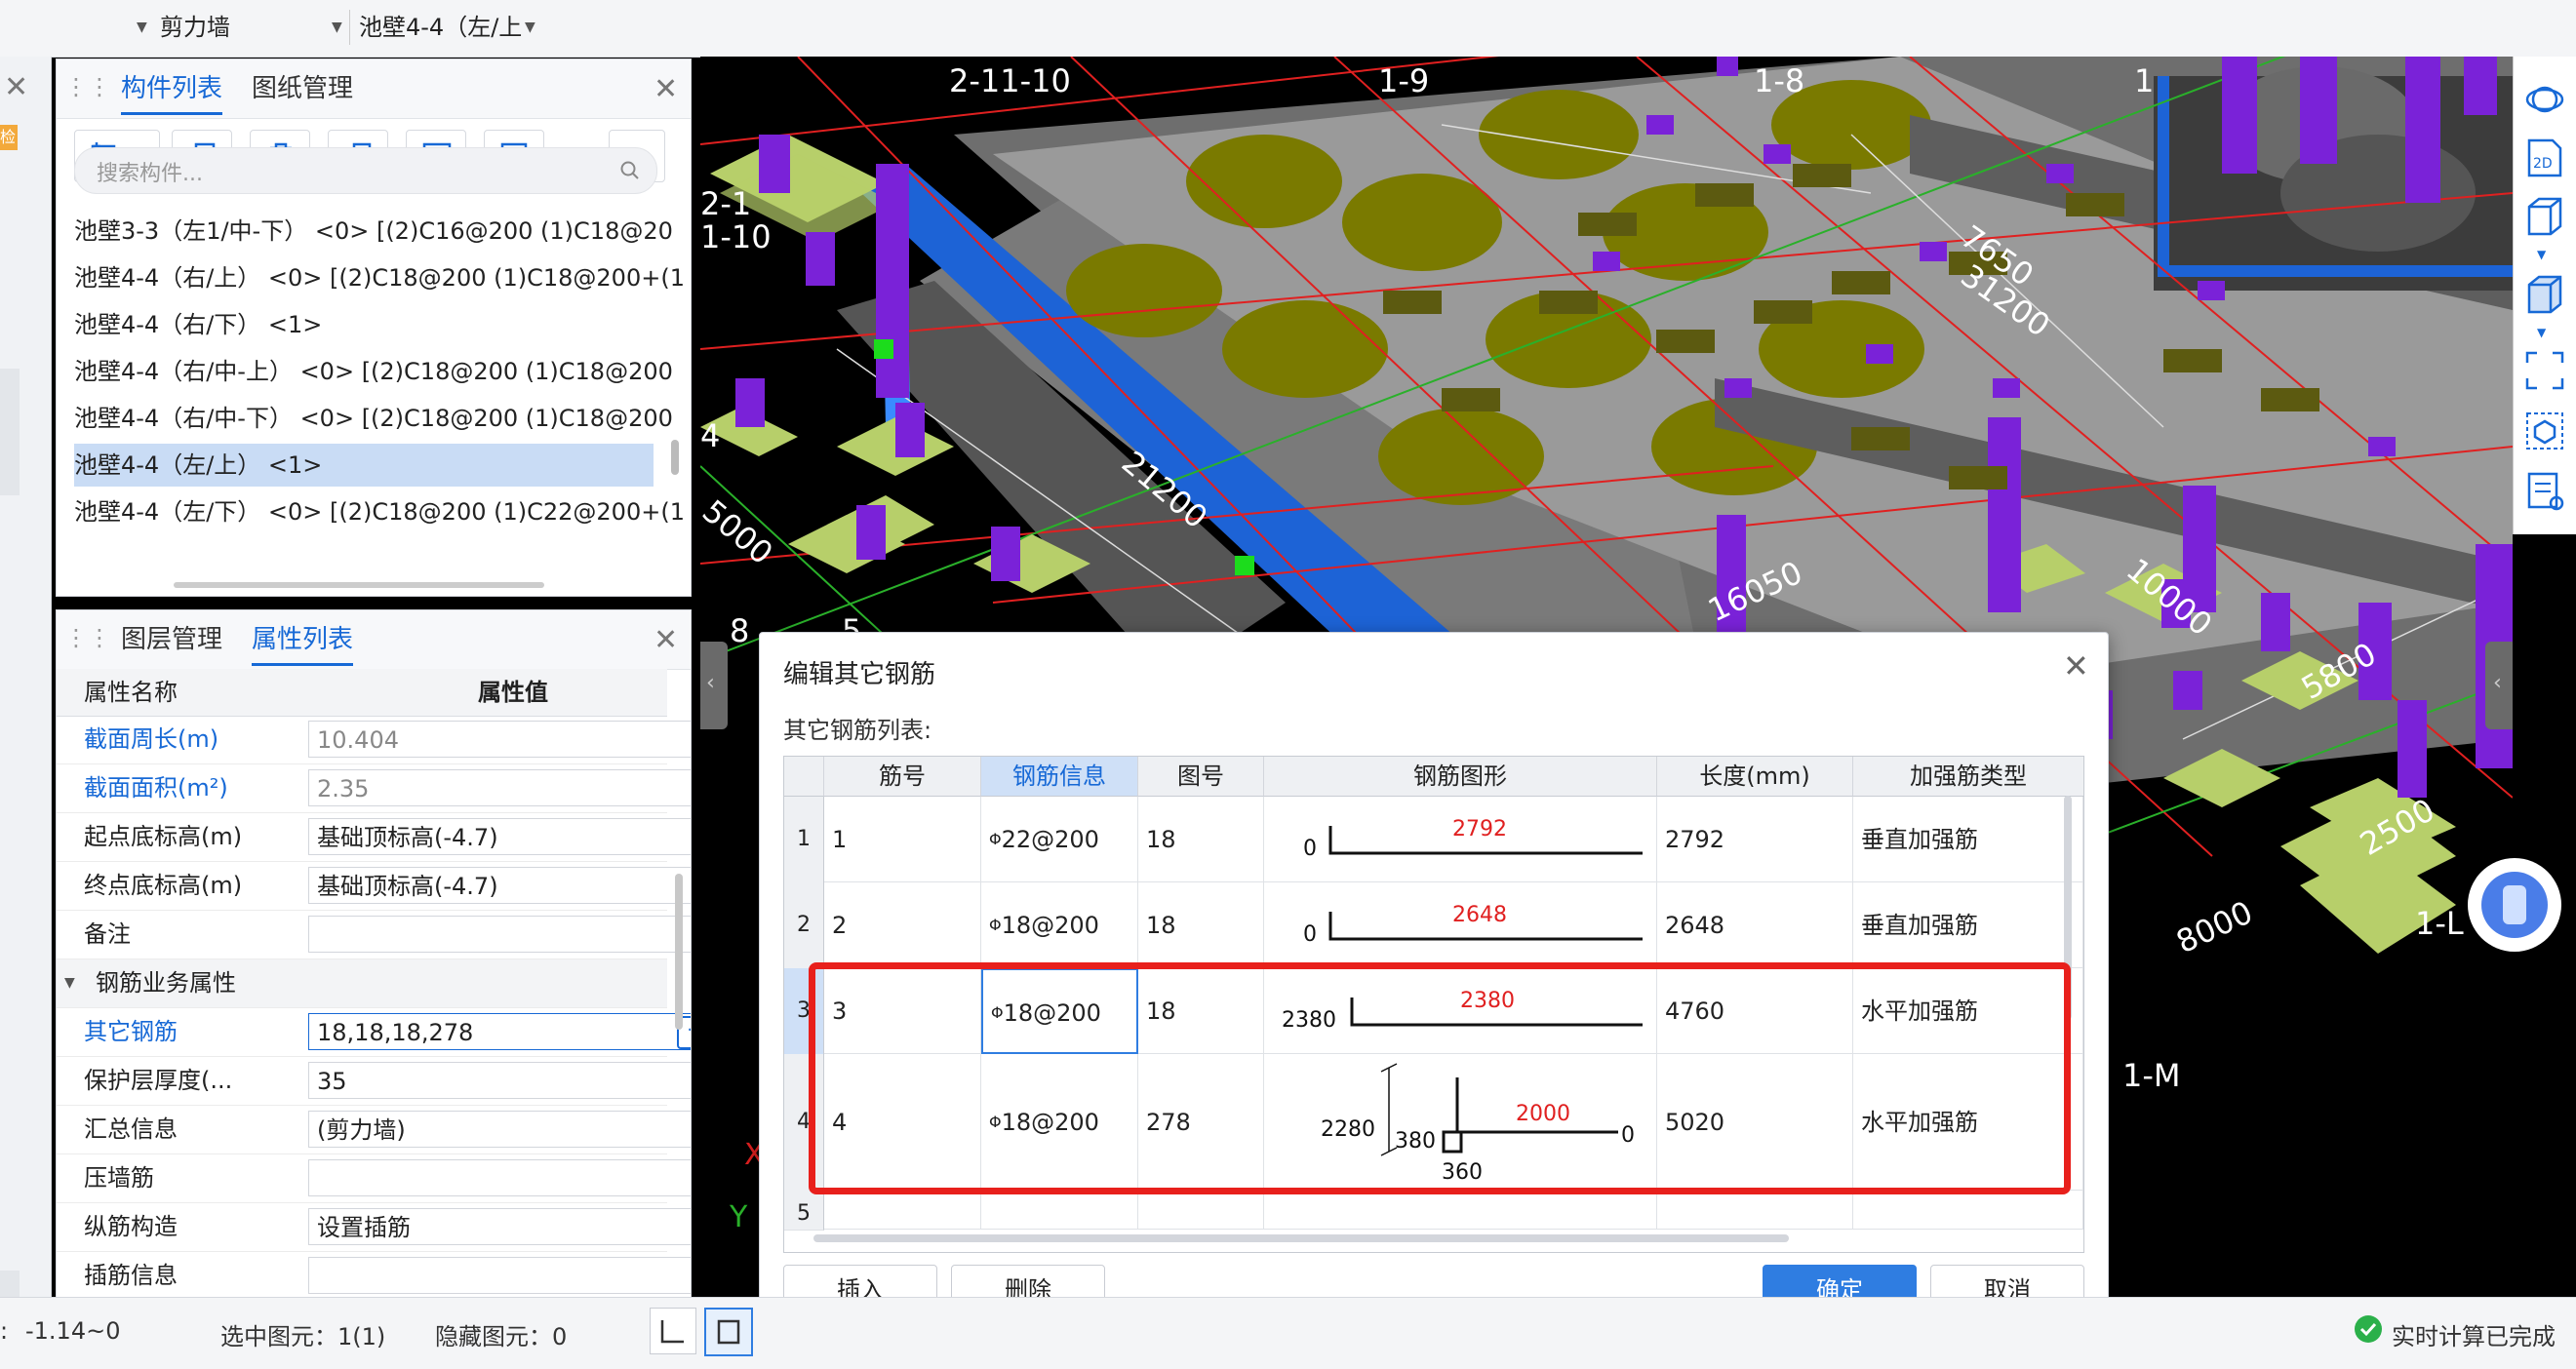 The width and height of the screenshot is (2576, 1369). What do you see at coordinates (728, 1332) in the screenshot?
I see `snap-toggle` at bounding box center [728, 1332].